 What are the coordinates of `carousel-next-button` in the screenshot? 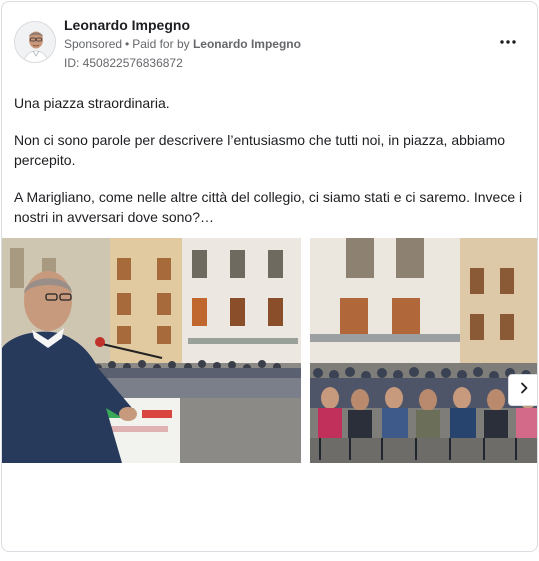 It's located at (522, 390).